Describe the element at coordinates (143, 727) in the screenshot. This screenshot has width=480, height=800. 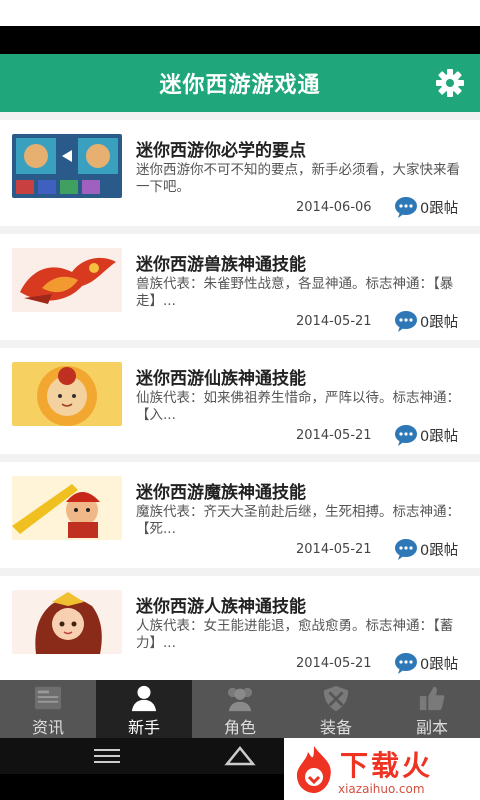
I see `tab-label: 新手` at that location.